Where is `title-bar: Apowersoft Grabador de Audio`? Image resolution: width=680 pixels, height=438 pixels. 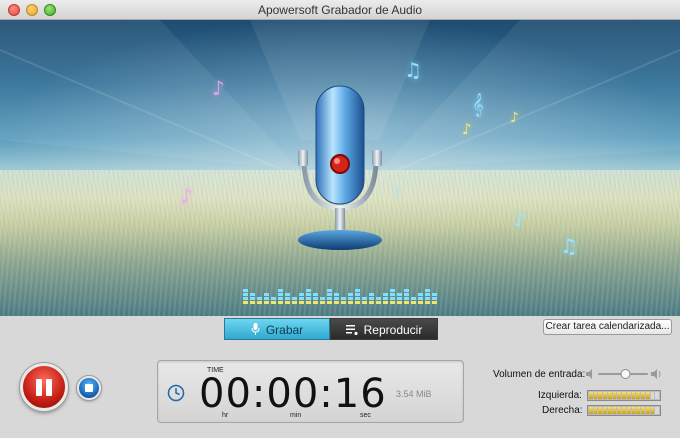
title-bar: Apowersoft Grabador de Audio is located at coordinates (340, 10).